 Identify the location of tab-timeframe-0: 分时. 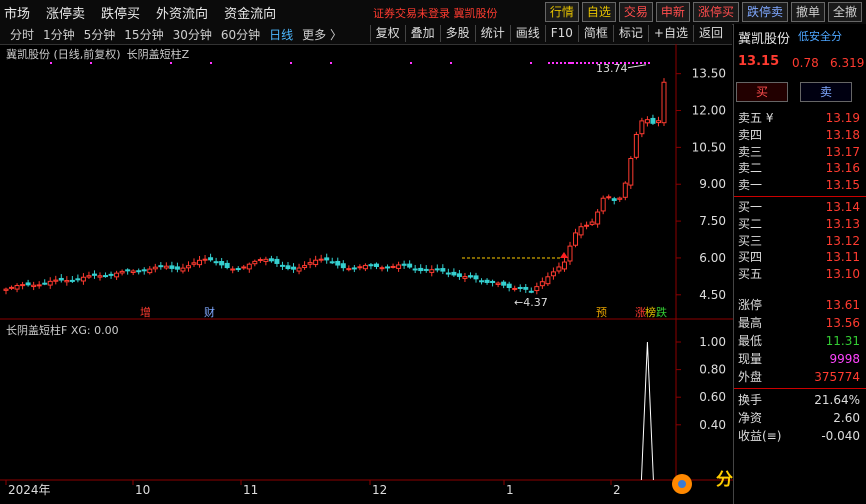
(22, 34).